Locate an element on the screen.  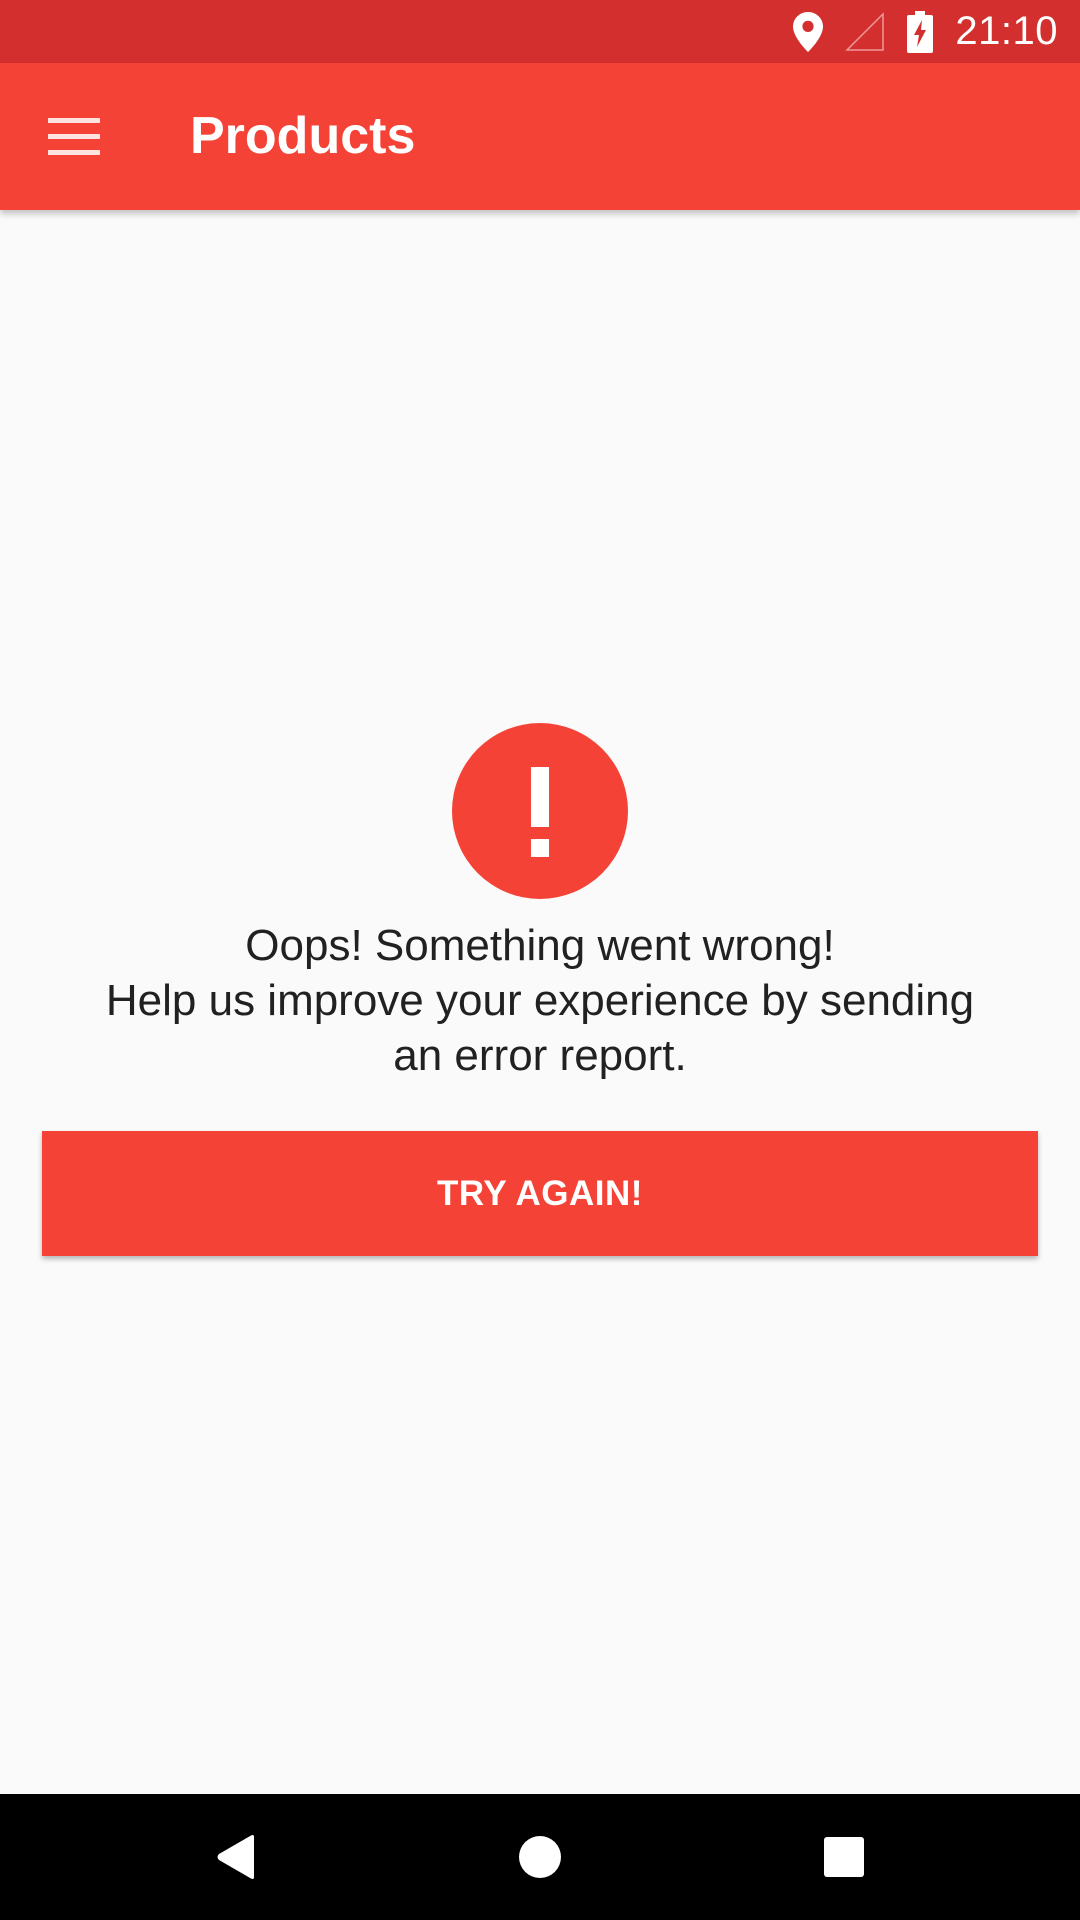
signal-icon is located at coordinates (865, 31).